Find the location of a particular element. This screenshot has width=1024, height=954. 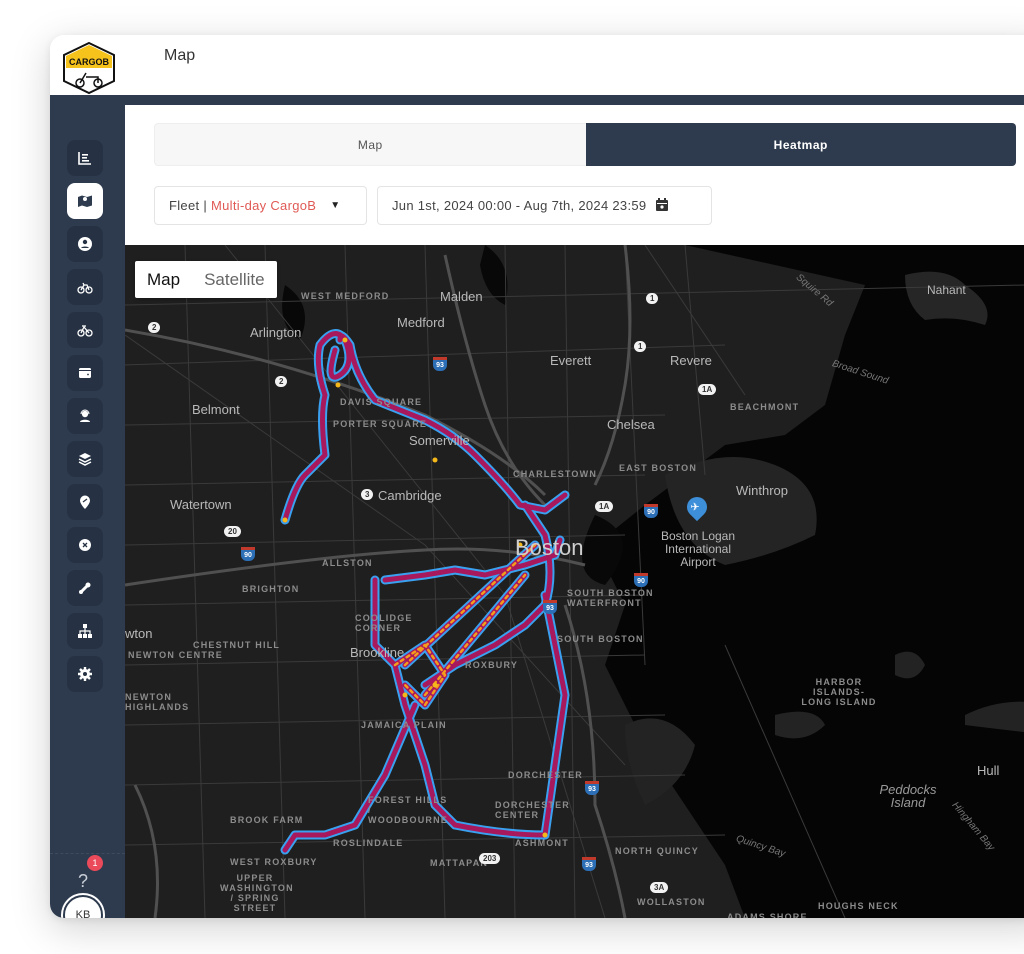

map-label: ALLSTON is located at coordinates (347, 563).